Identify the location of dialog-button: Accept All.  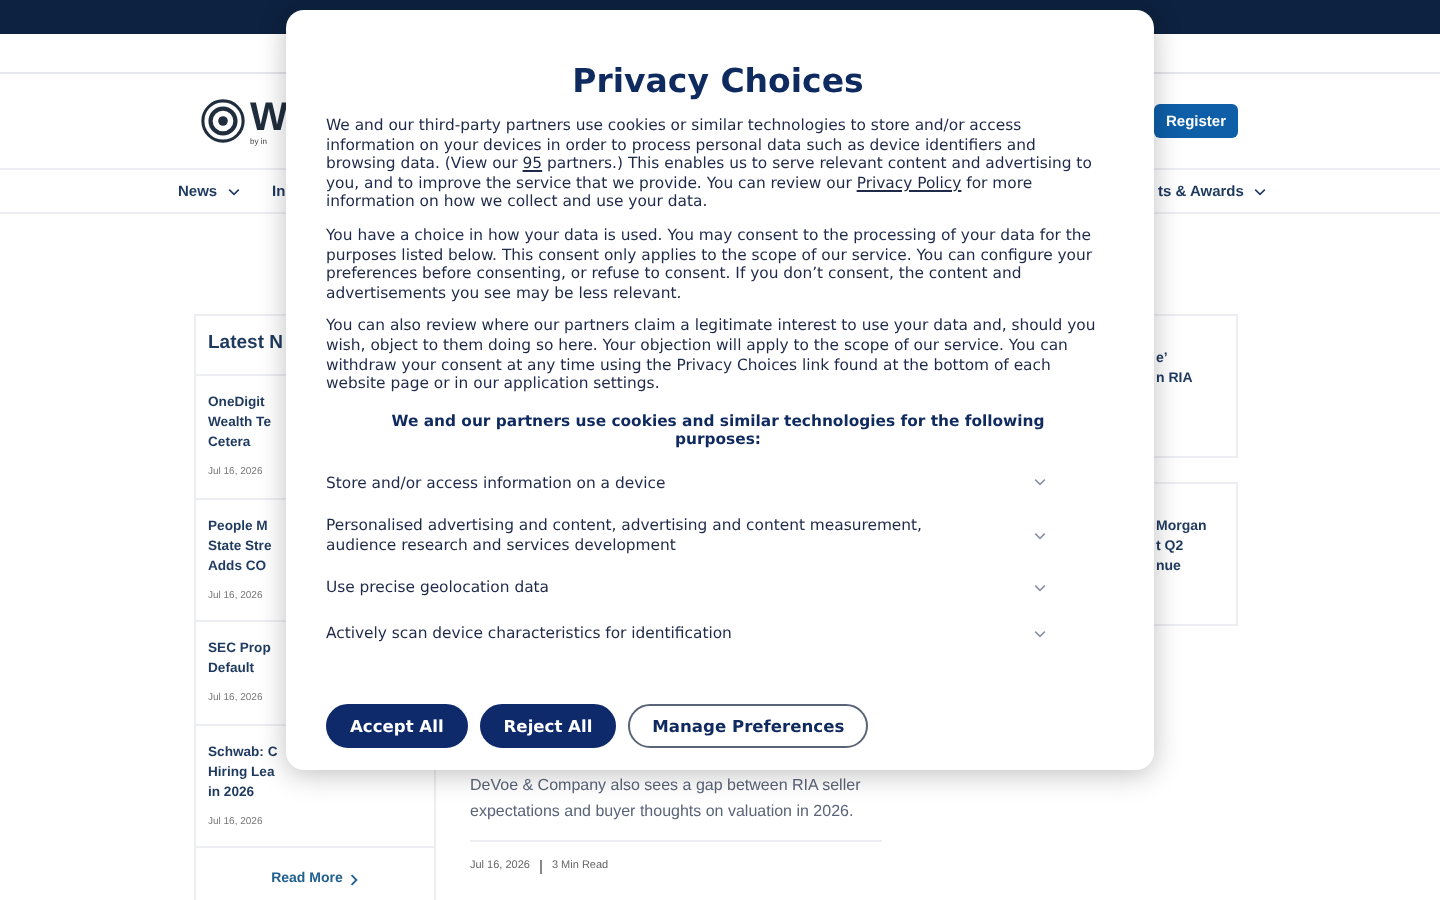
(397, 726).